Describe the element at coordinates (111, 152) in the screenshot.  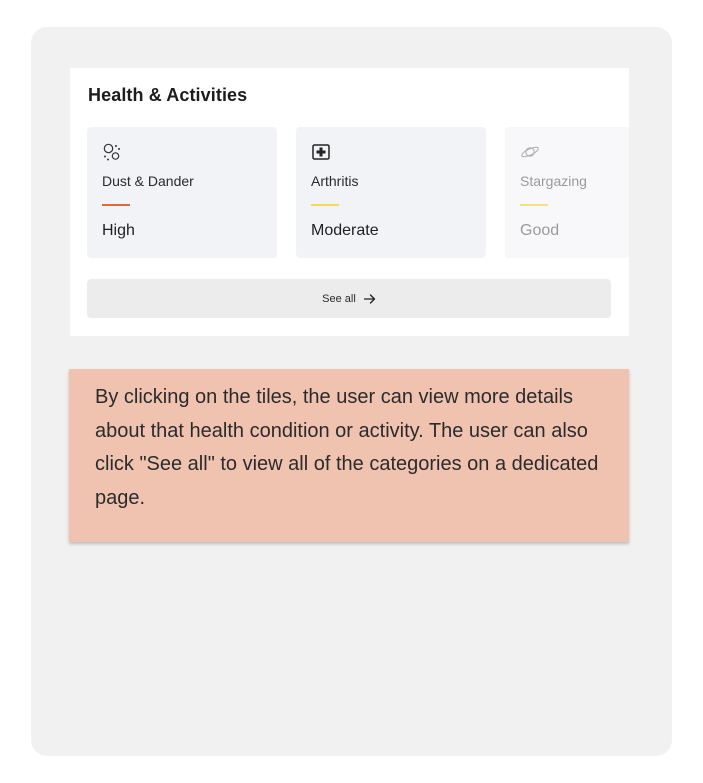
I see `allergens-icon` at that location.